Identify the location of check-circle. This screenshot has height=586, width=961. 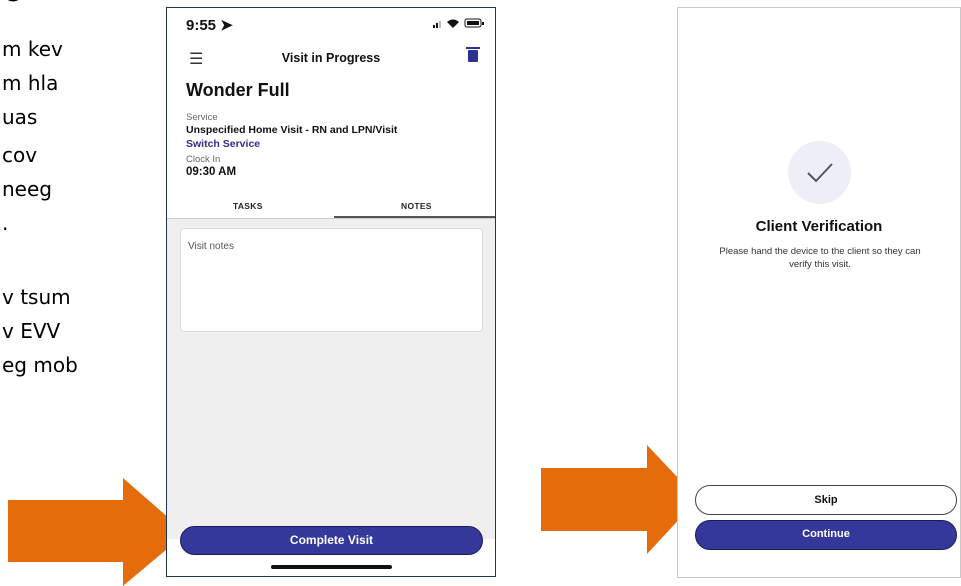
(819, 172).